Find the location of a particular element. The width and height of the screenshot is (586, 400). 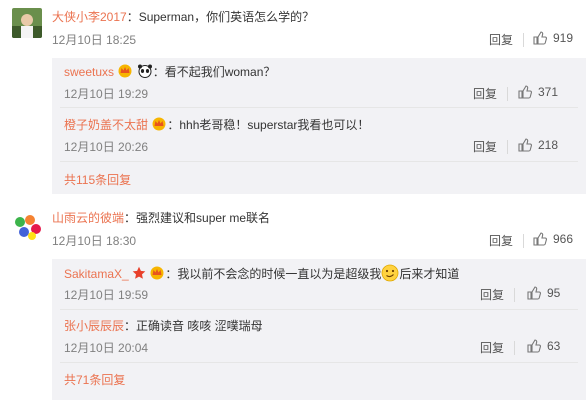

reply-time: 12月10日 19:29 is located at coordinates (106, 94).